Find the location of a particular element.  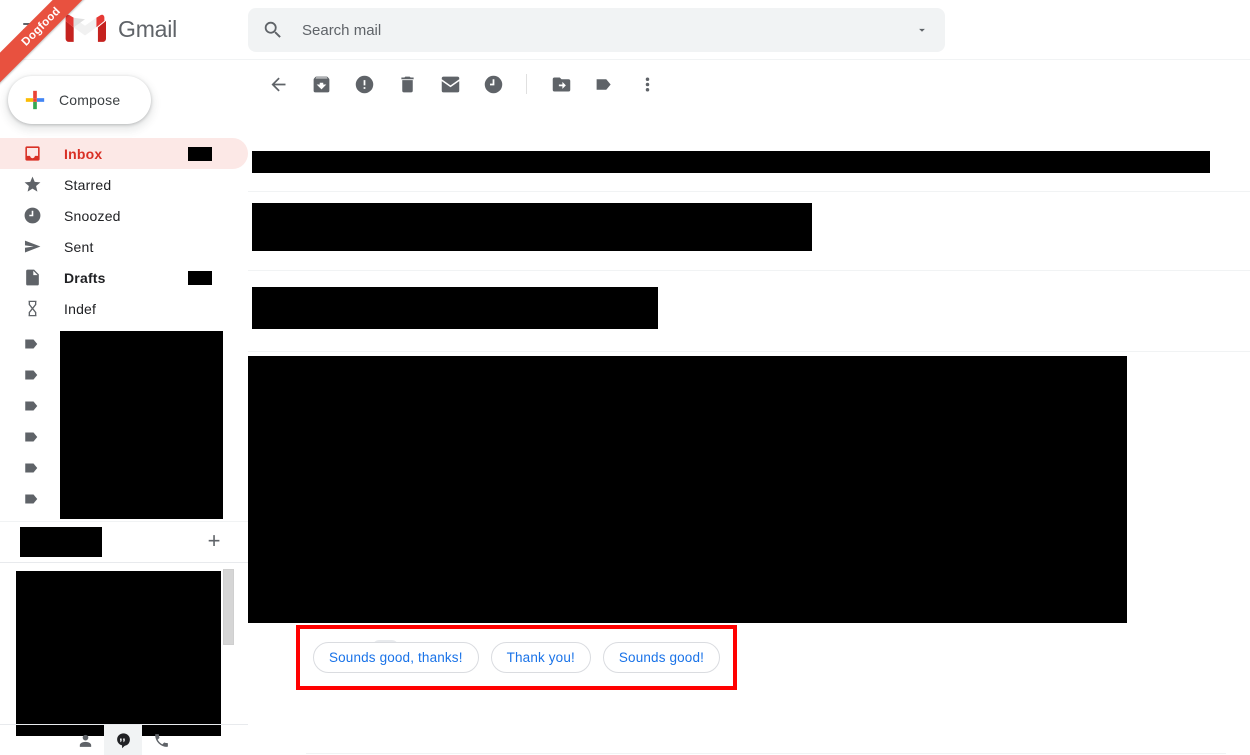

mark-unread-button is located at coordinates (450, 84).